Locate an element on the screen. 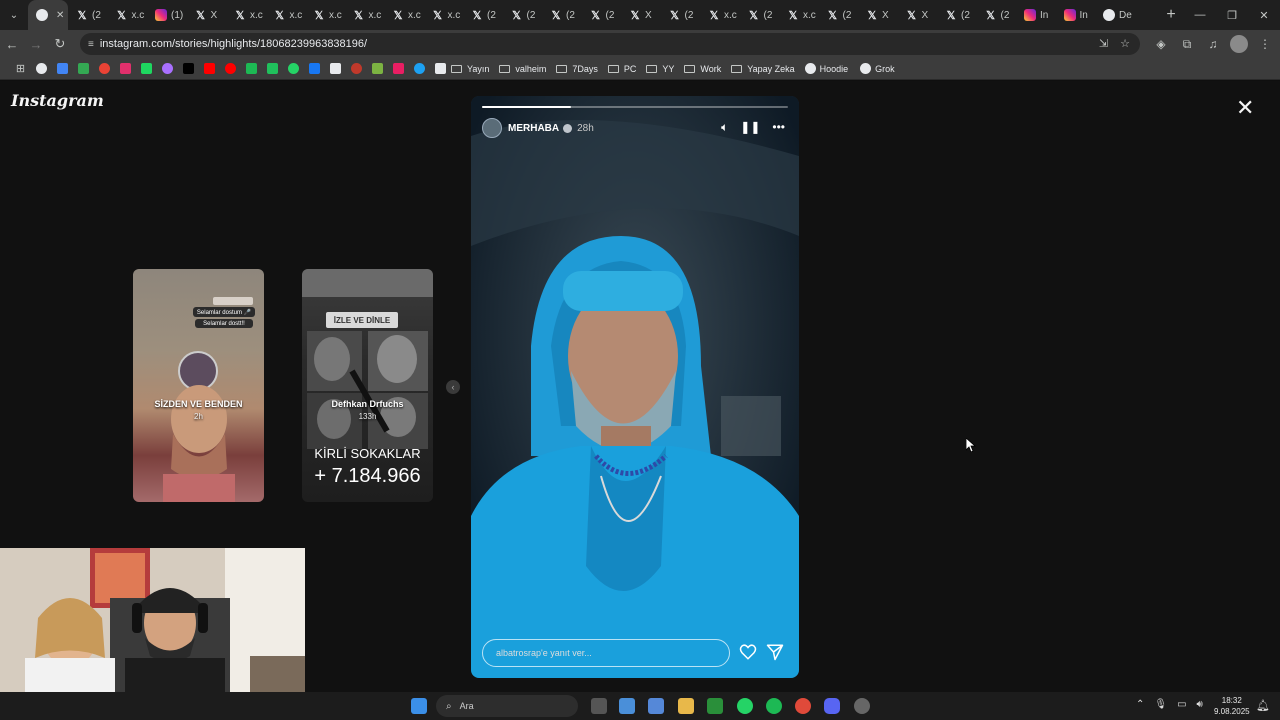 This screenshot has width=1280, height=720. bookmark-folder: Yayın is located at coordinates (470, 69).